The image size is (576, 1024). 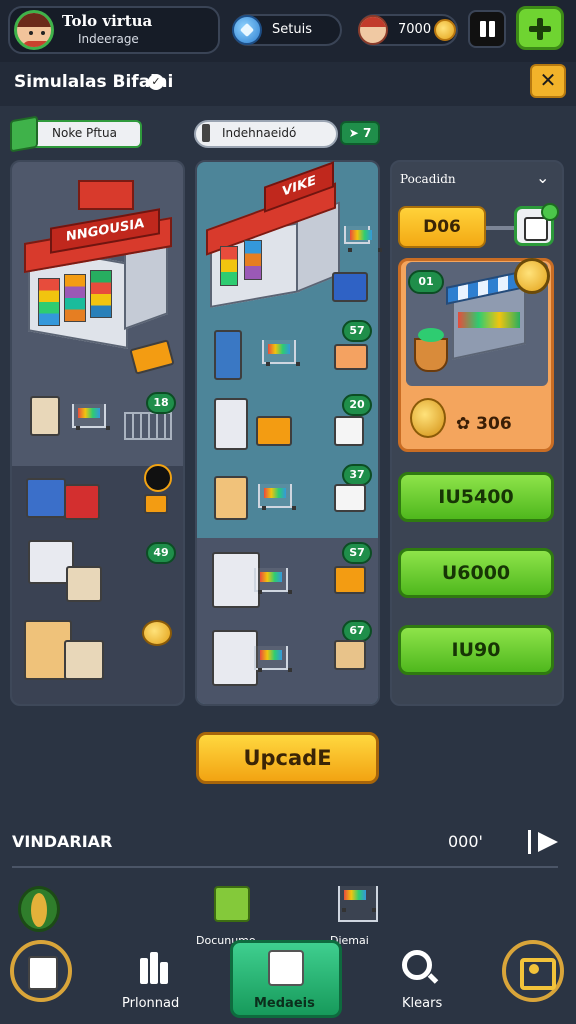 What do you see at coordinates (228, 355) in the screenshot?
I see `display-board` at bounding box center [228, 355].